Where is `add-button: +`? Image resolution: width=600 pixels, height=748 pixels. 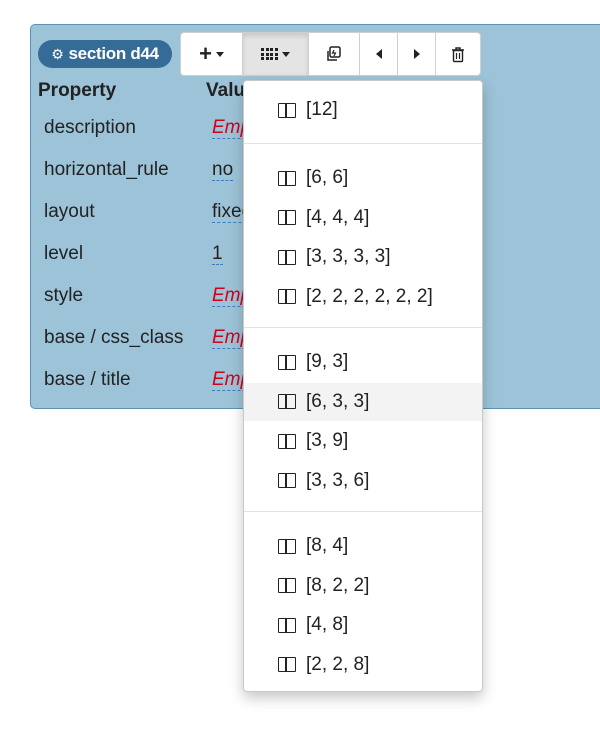
add-button: + is located at coordinates (212, 54).